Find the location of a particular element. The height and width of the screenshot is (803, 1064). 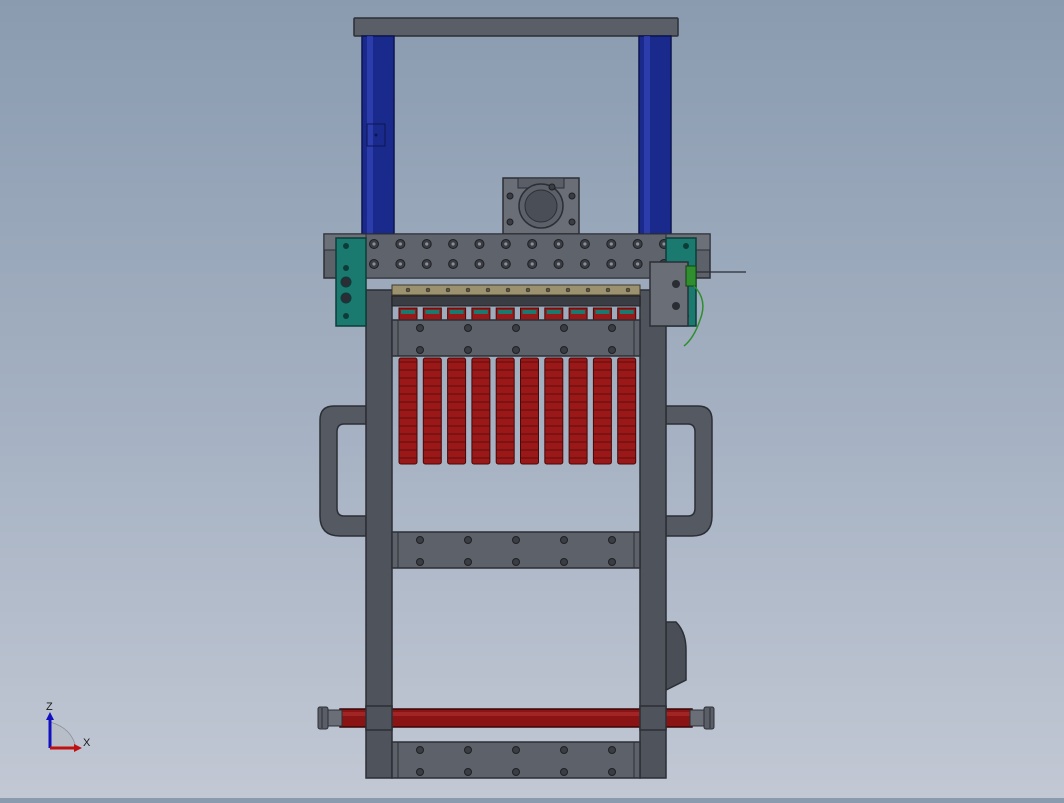

shaft-end-right is located at coordinates (702, 718).